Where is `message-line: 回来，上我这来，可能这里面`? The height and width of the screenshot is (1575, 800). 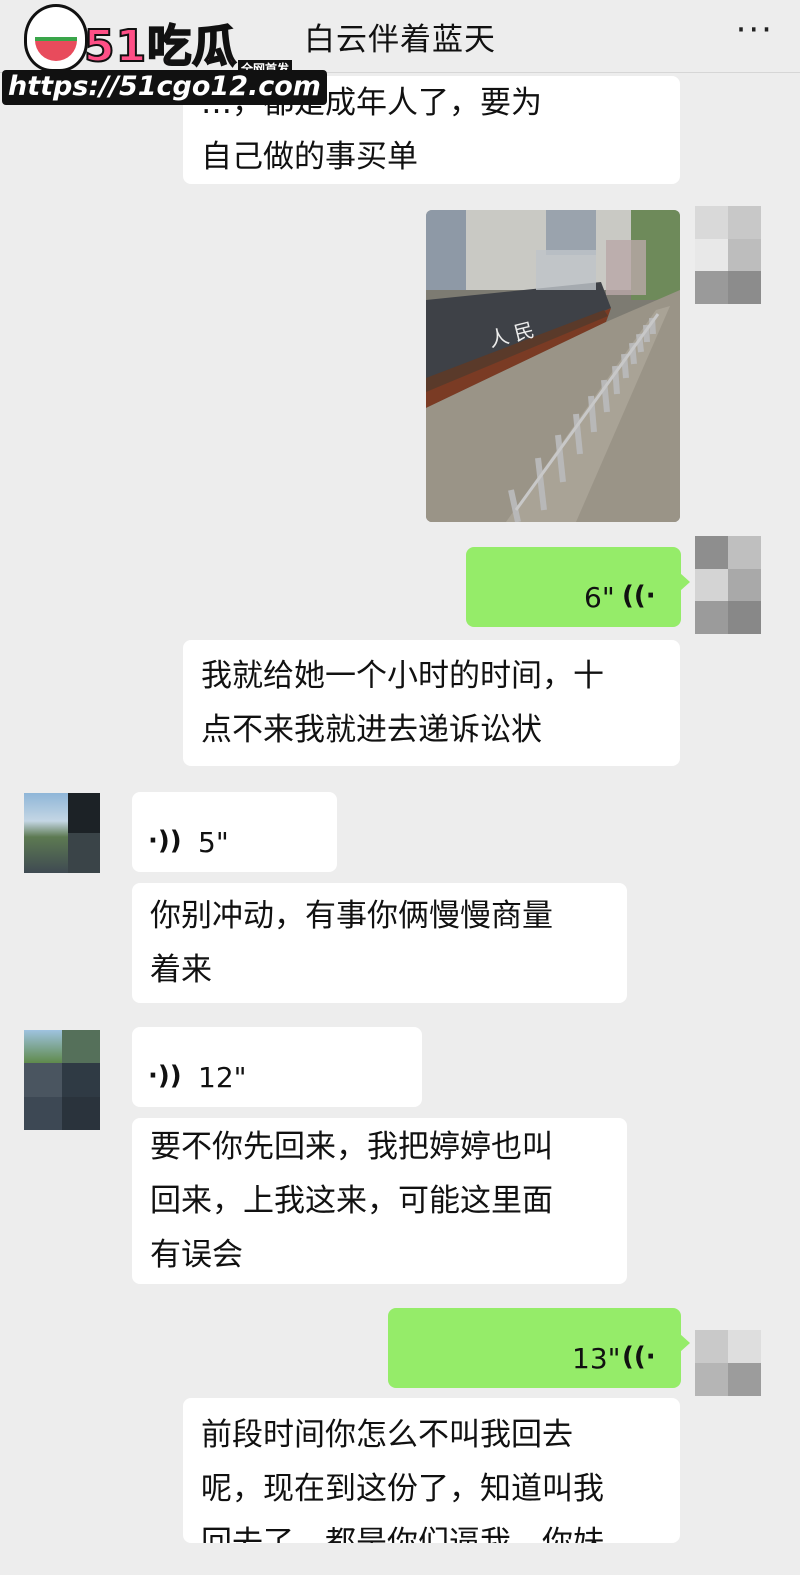
message-line: 回来，上我这来，可能这里面 is located at coordinates (351, 1201).